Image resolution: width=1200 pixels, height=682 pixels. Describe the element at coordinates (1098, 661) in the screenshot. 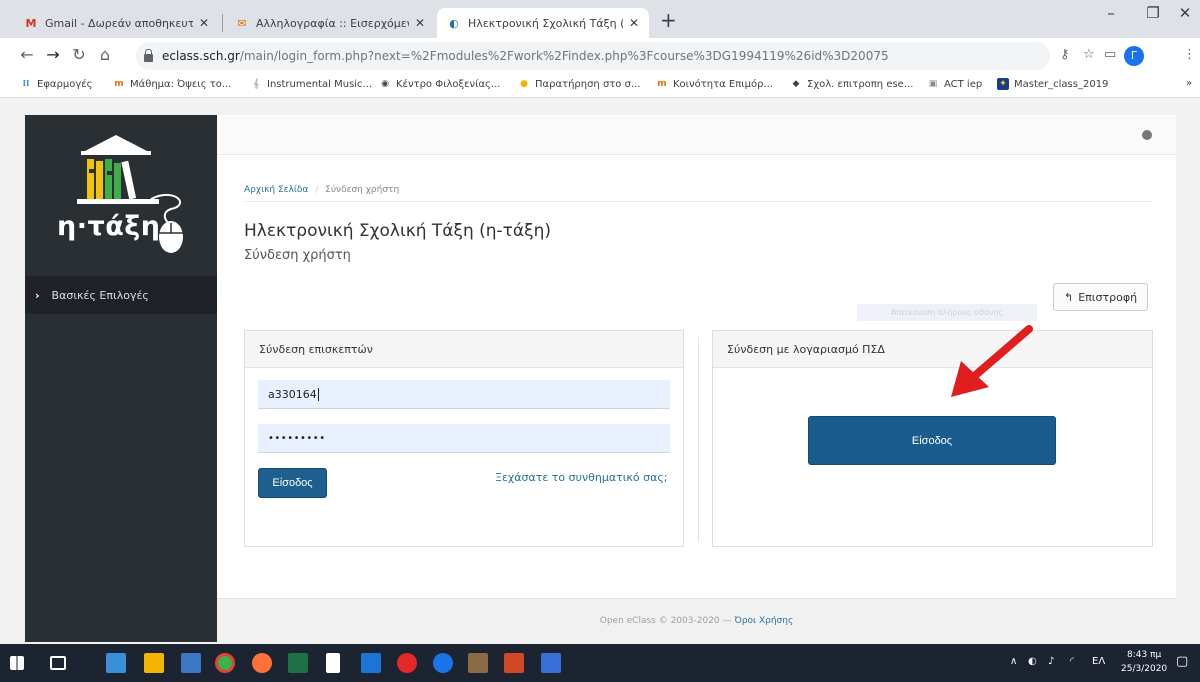

I see `input-language: ΕΛ` at that location.